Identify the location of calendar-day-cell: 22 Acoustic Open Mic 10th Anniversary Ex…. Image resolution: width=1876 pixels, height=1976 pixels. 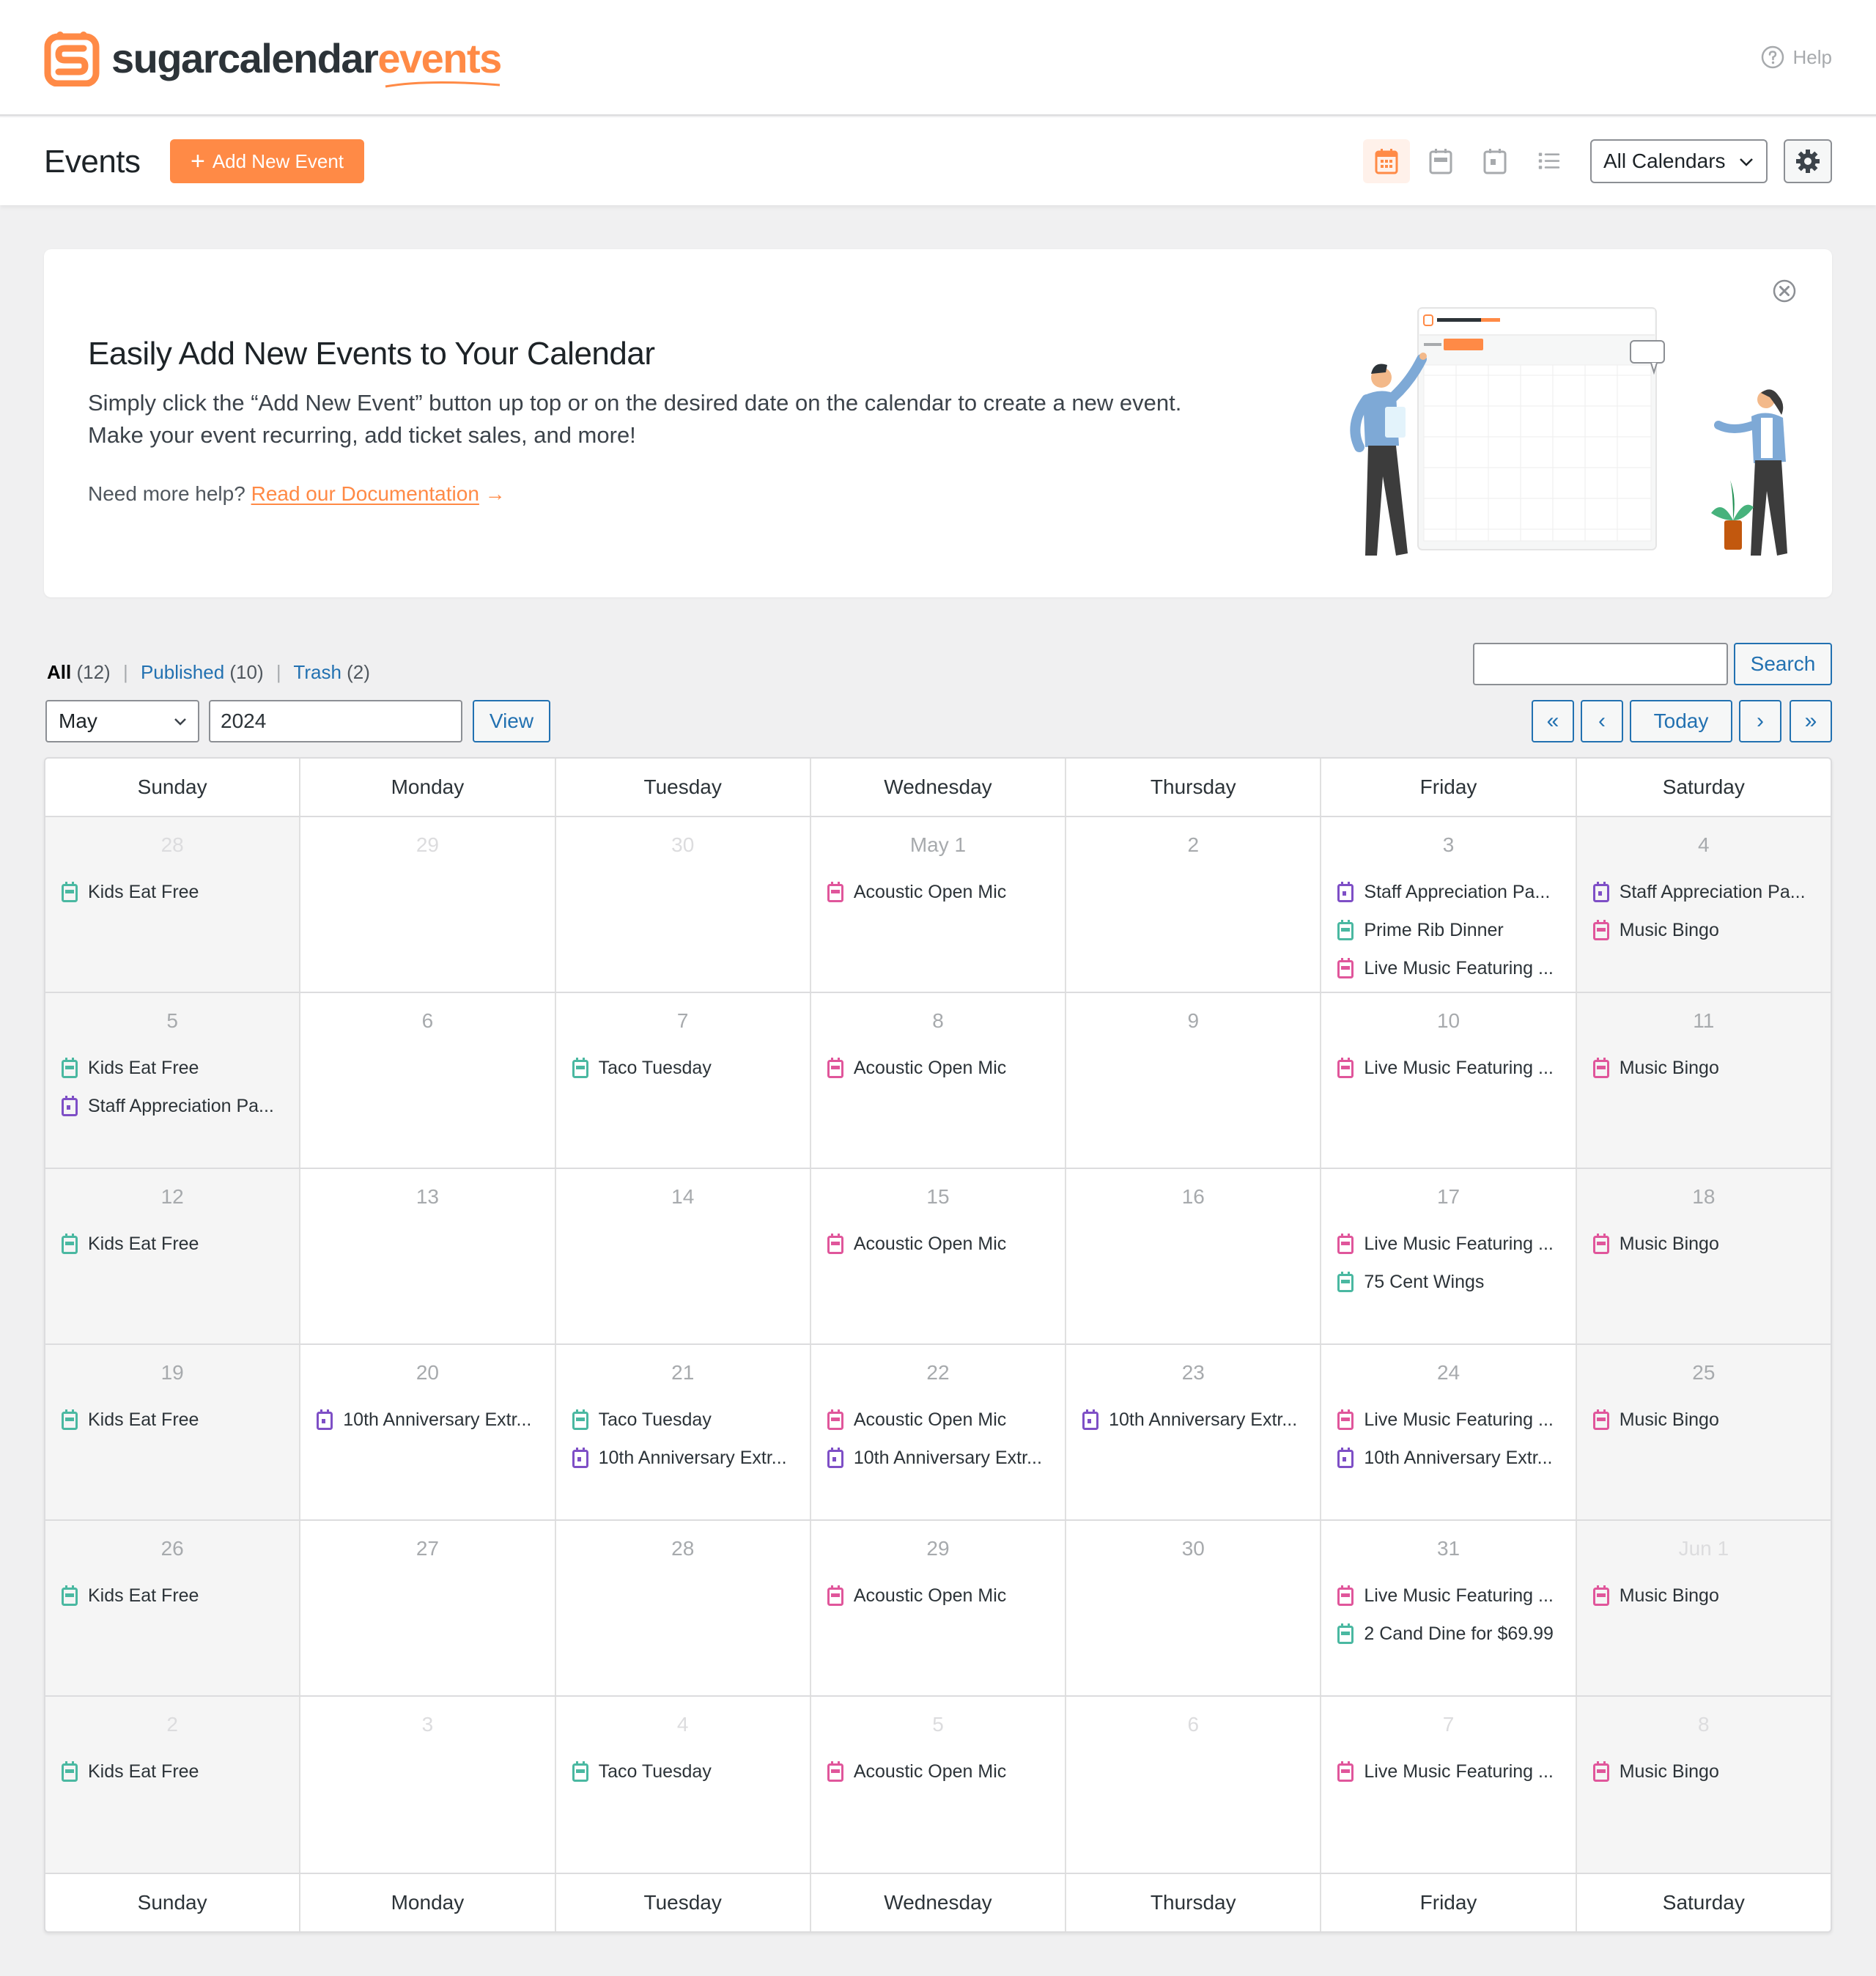
(939, 1432).